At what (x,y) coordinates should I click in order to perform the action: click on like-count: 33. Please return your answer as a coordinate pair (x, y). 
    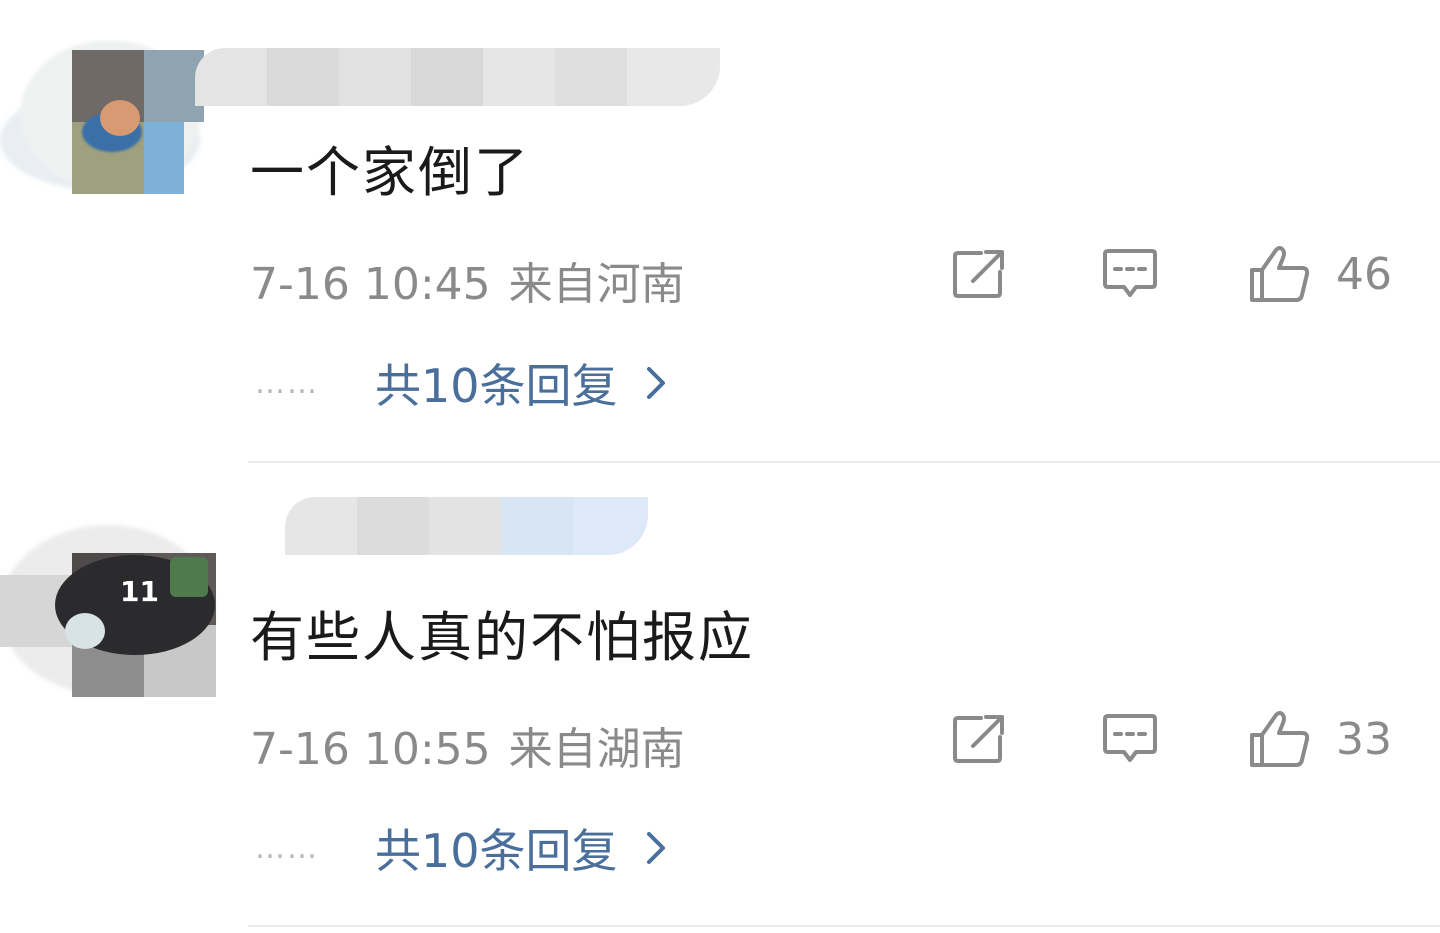
    Looking at the image, I should click on (1364, 739).